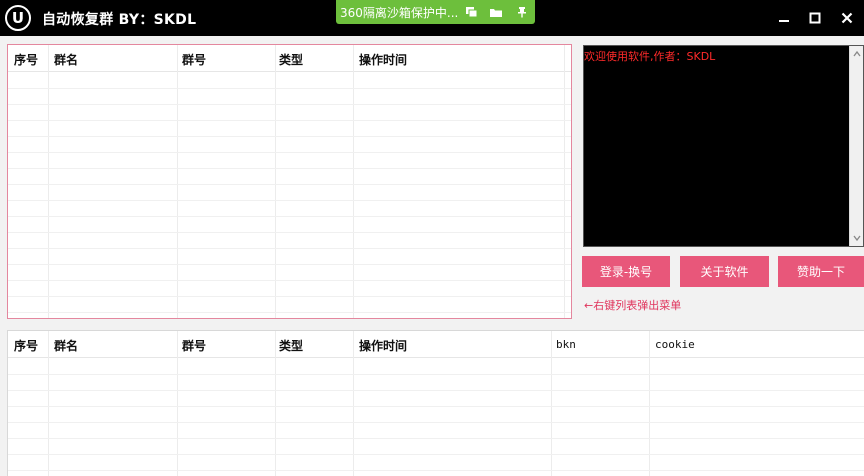 The image size is (864, 476). I want to click on donate-button: 赞助一下, so click(821, 271).